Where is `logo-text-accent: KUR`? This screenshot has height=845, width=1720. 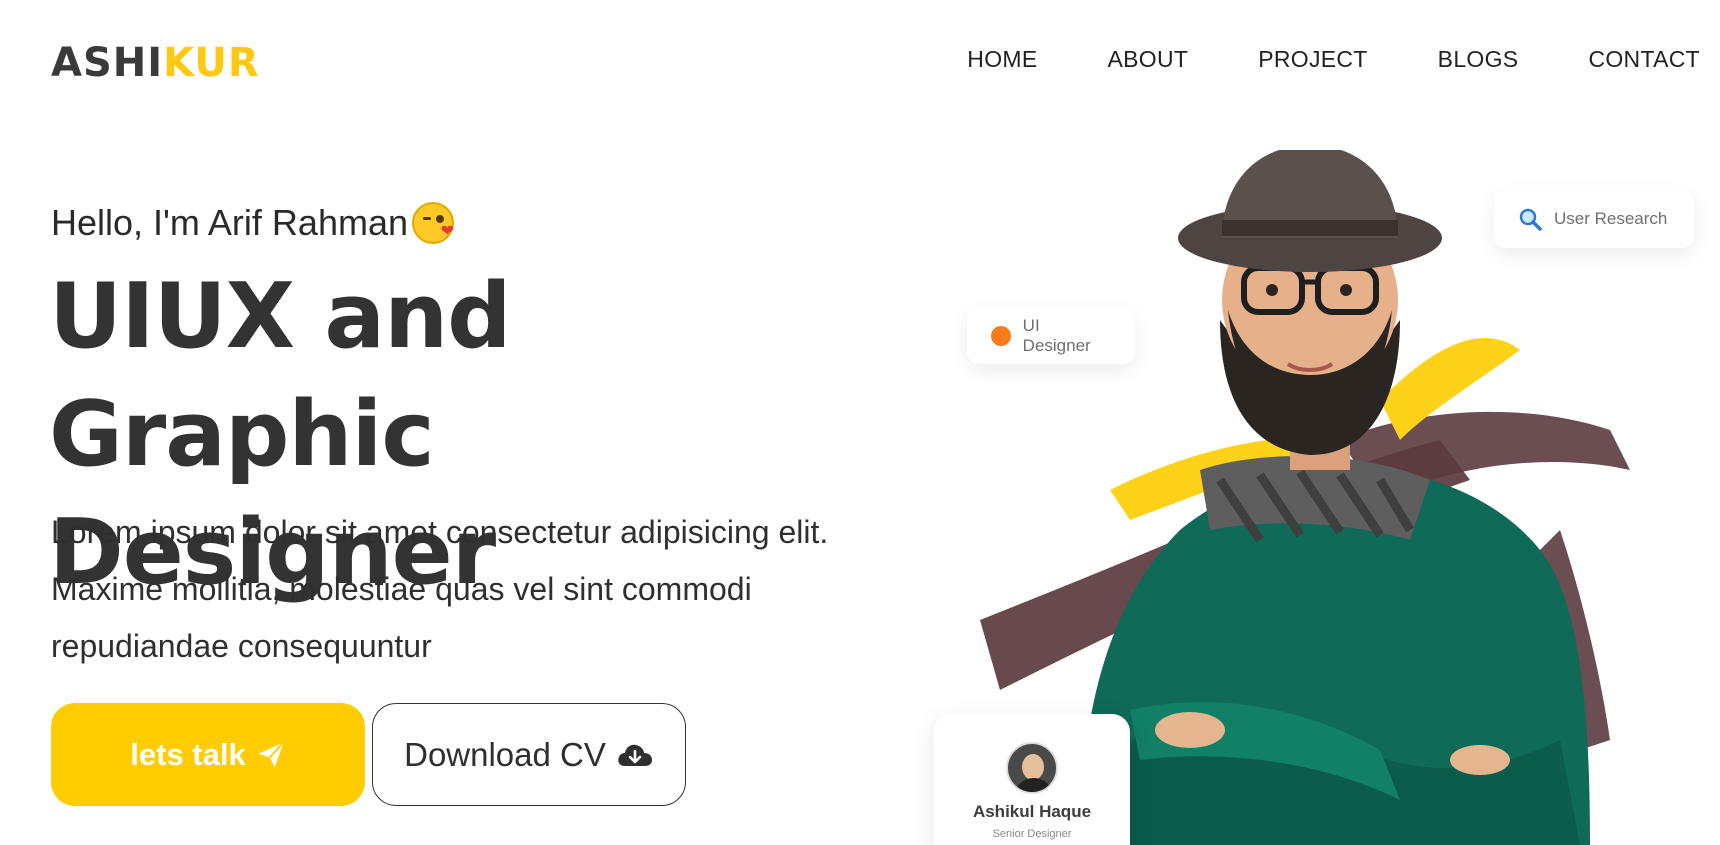 logo-text-accent: KUR is located at coordinates (211, 63).